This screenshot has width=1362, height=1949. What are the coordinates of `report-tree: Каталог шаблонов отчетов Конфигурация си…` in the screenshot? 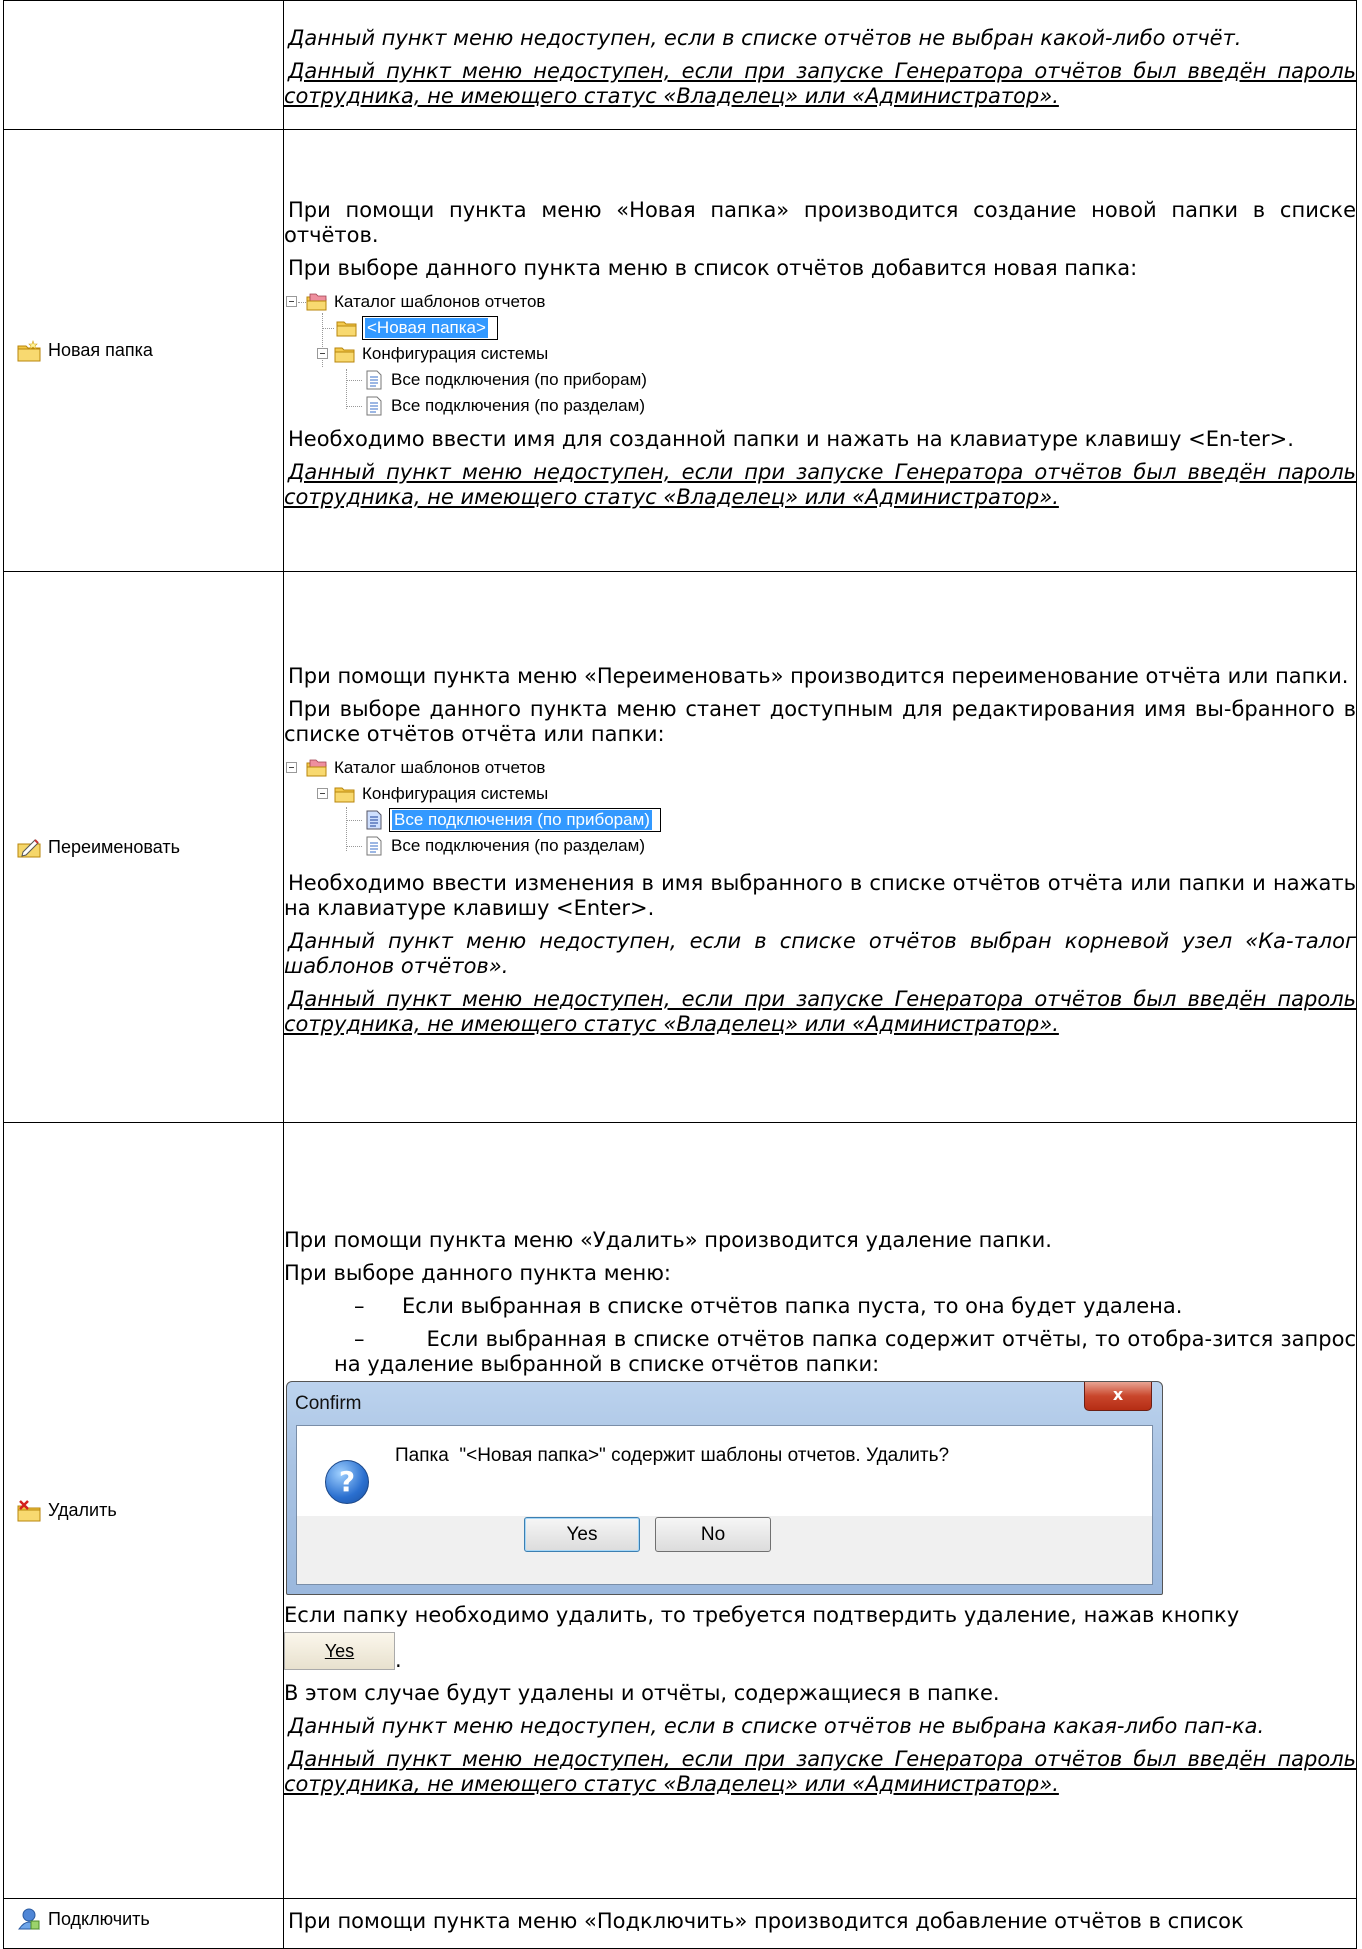 It's located at (821, 809).